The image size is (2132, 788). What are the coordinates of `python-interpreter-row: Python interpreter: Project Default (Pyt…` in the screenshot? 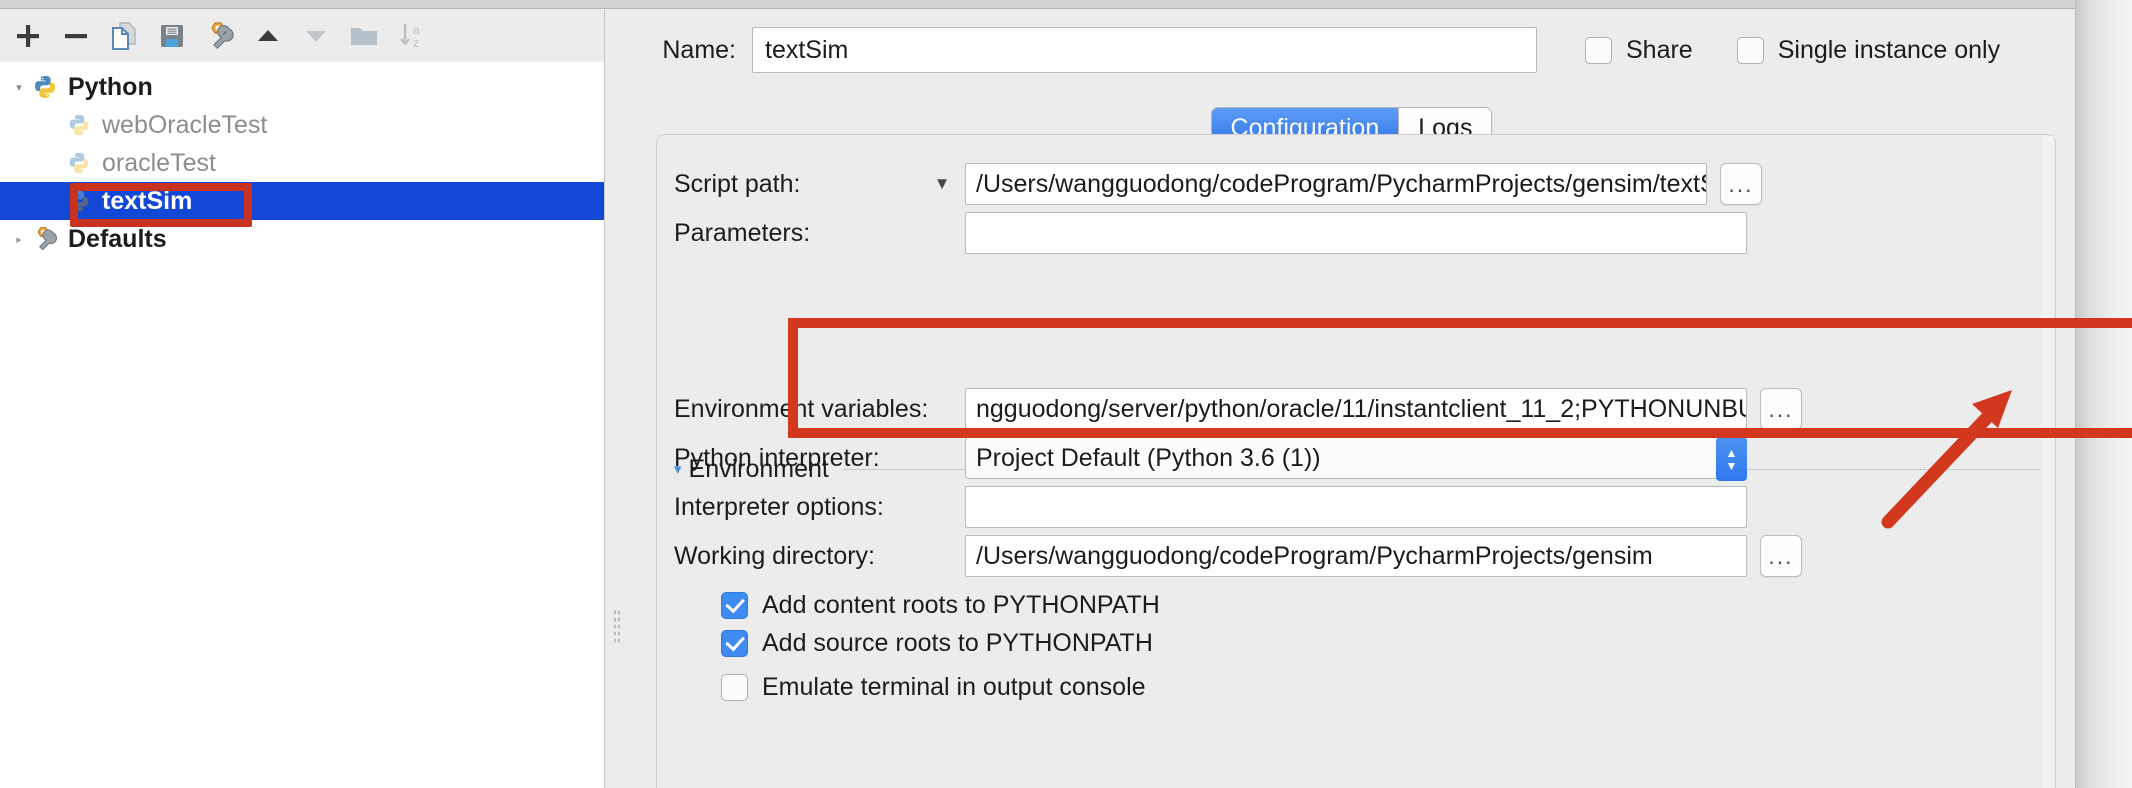 It's located at (1357, 459).